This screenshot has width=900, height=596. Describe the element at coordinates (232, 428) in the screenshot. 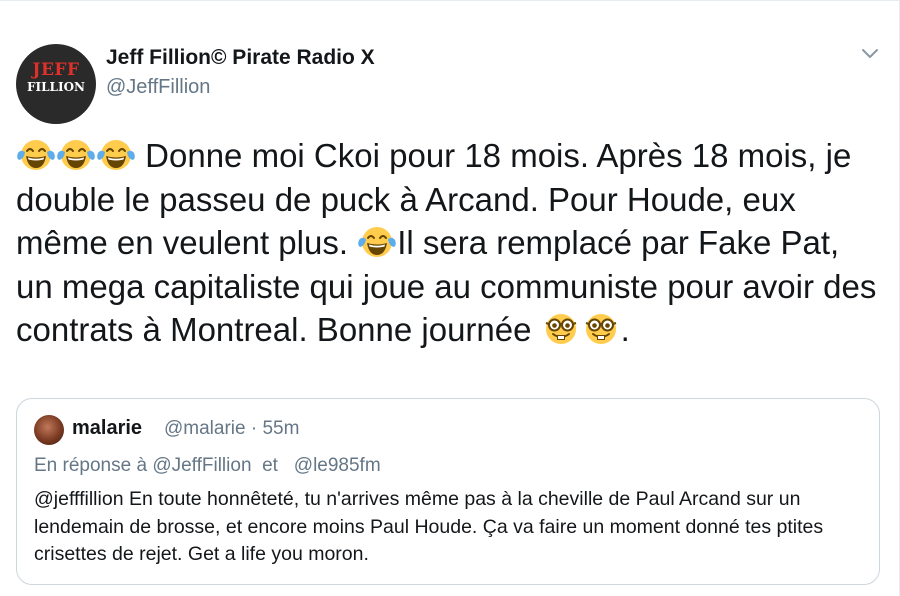

I see `quoted-author-meta: @malarie · 55m` at that location.